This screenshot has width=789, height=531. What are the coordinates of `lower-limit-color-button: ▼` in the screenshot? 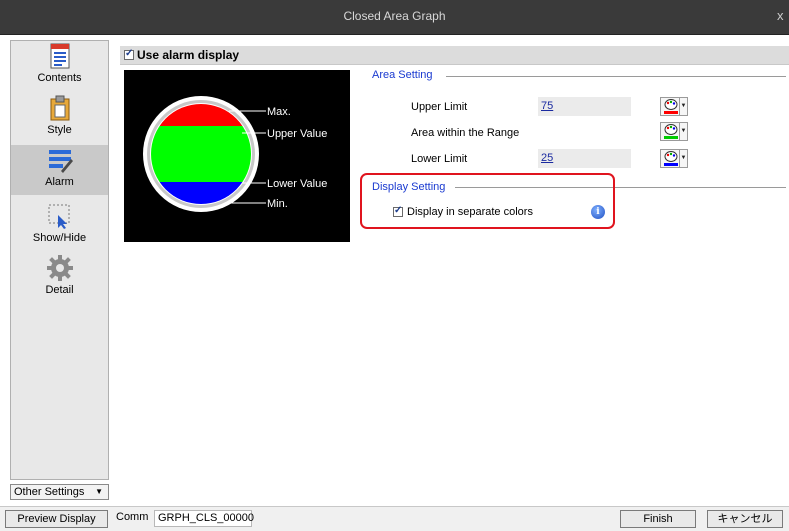 It's located at (674, 158).